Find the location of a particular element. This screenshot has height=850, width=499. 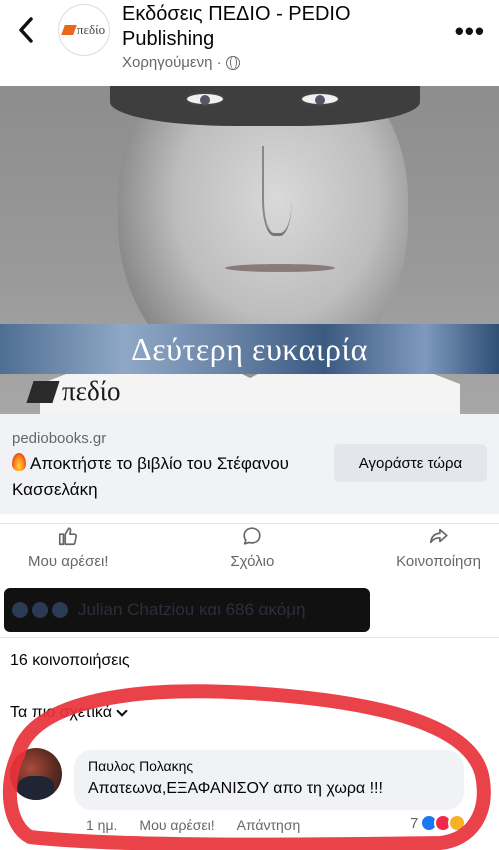

publisher-logo: πεδίο is located at coordinates (73, 391).